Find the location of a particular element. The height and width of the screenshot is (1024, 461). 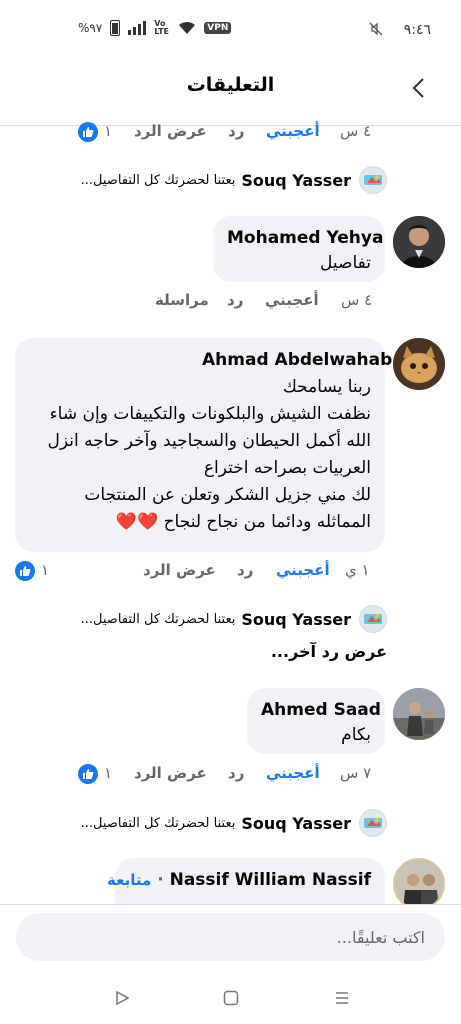

comment-line: نظفت الشيش والبلكونات والتكييفات وإن شاء is located at coordinates (210, 414).